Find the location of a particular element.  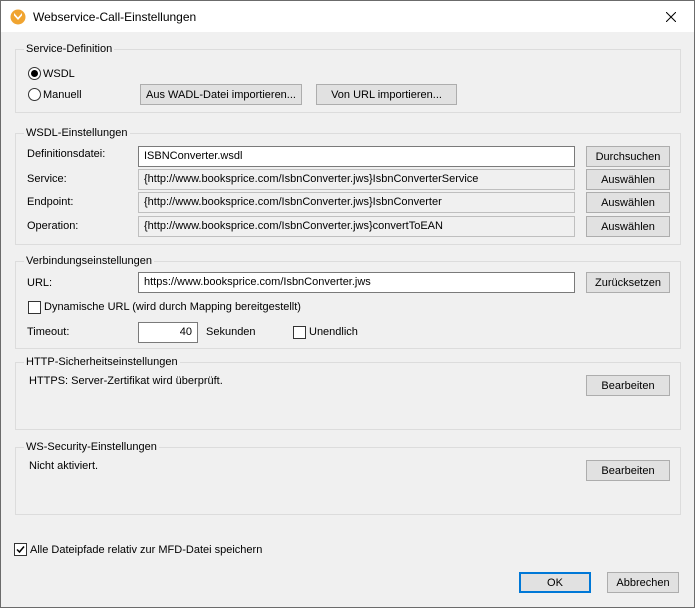

operation-label: Operation: is located at coordinates (53, 226).